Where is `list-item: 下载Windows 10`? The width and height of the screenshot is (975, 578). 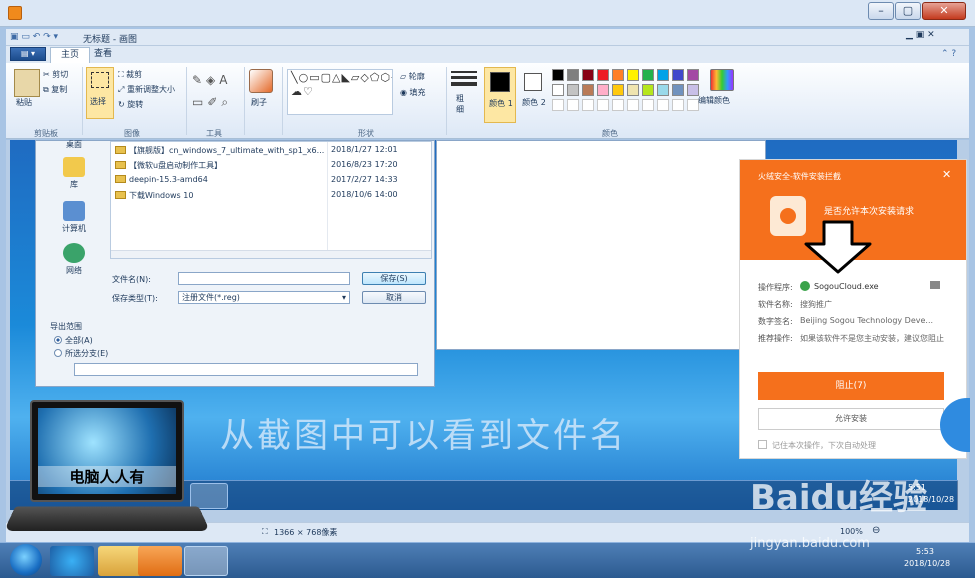 list-item: 下载Windows 10 is located at coordinates (154, 197).